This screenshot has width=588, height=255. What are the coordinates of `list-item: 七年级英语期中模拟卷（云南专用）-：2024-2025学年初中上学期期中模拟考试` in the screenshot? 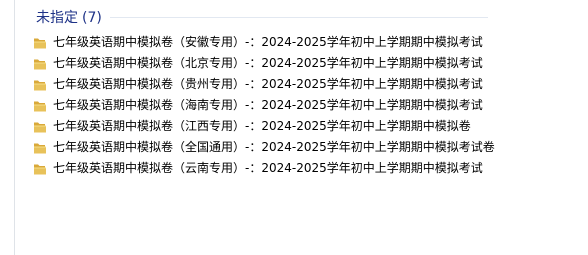 It's located at (303, 167).